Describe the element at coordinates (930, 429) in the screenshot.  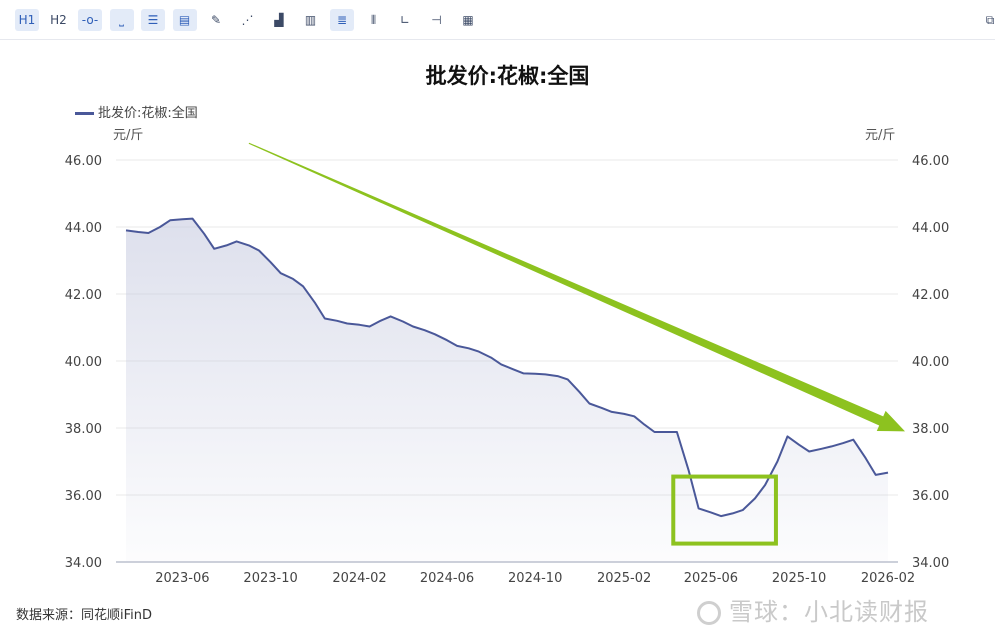
I see `y-tick-label-right: 38.00` at that location.